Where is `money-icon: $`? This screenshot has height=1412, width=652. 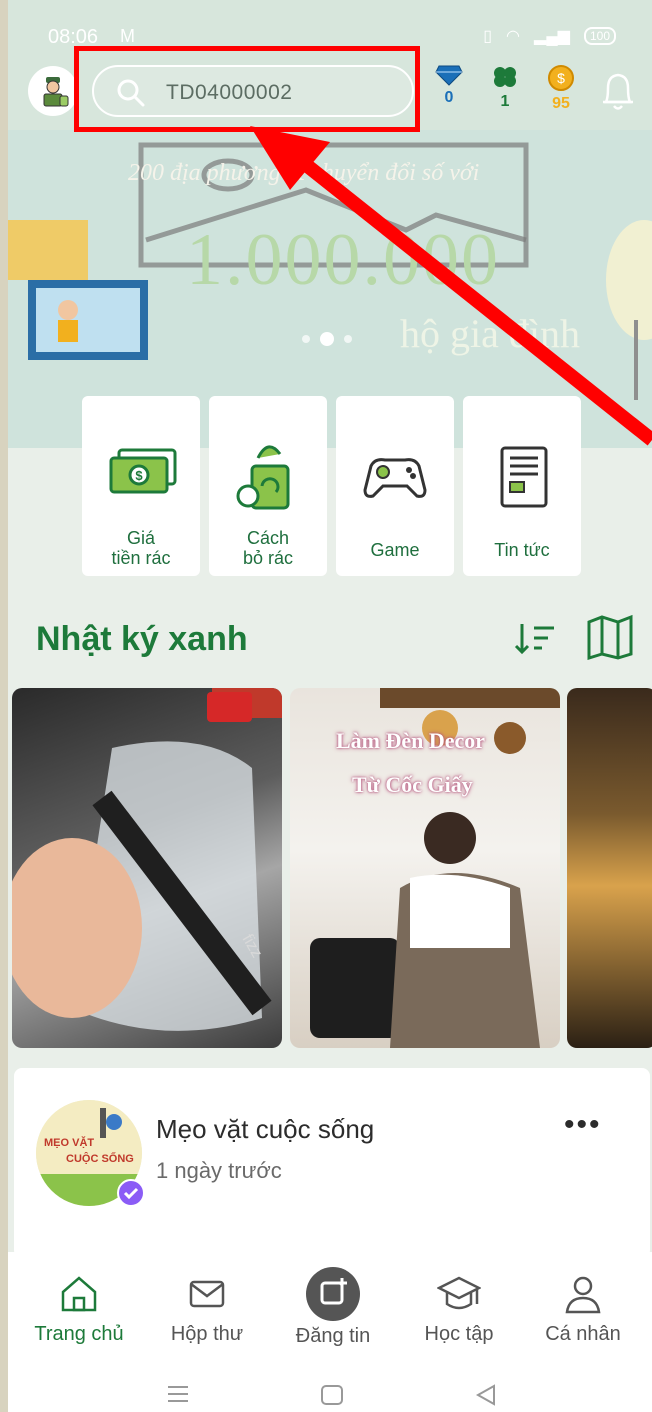
money-icon: $ is located at coordinates (143, 471).